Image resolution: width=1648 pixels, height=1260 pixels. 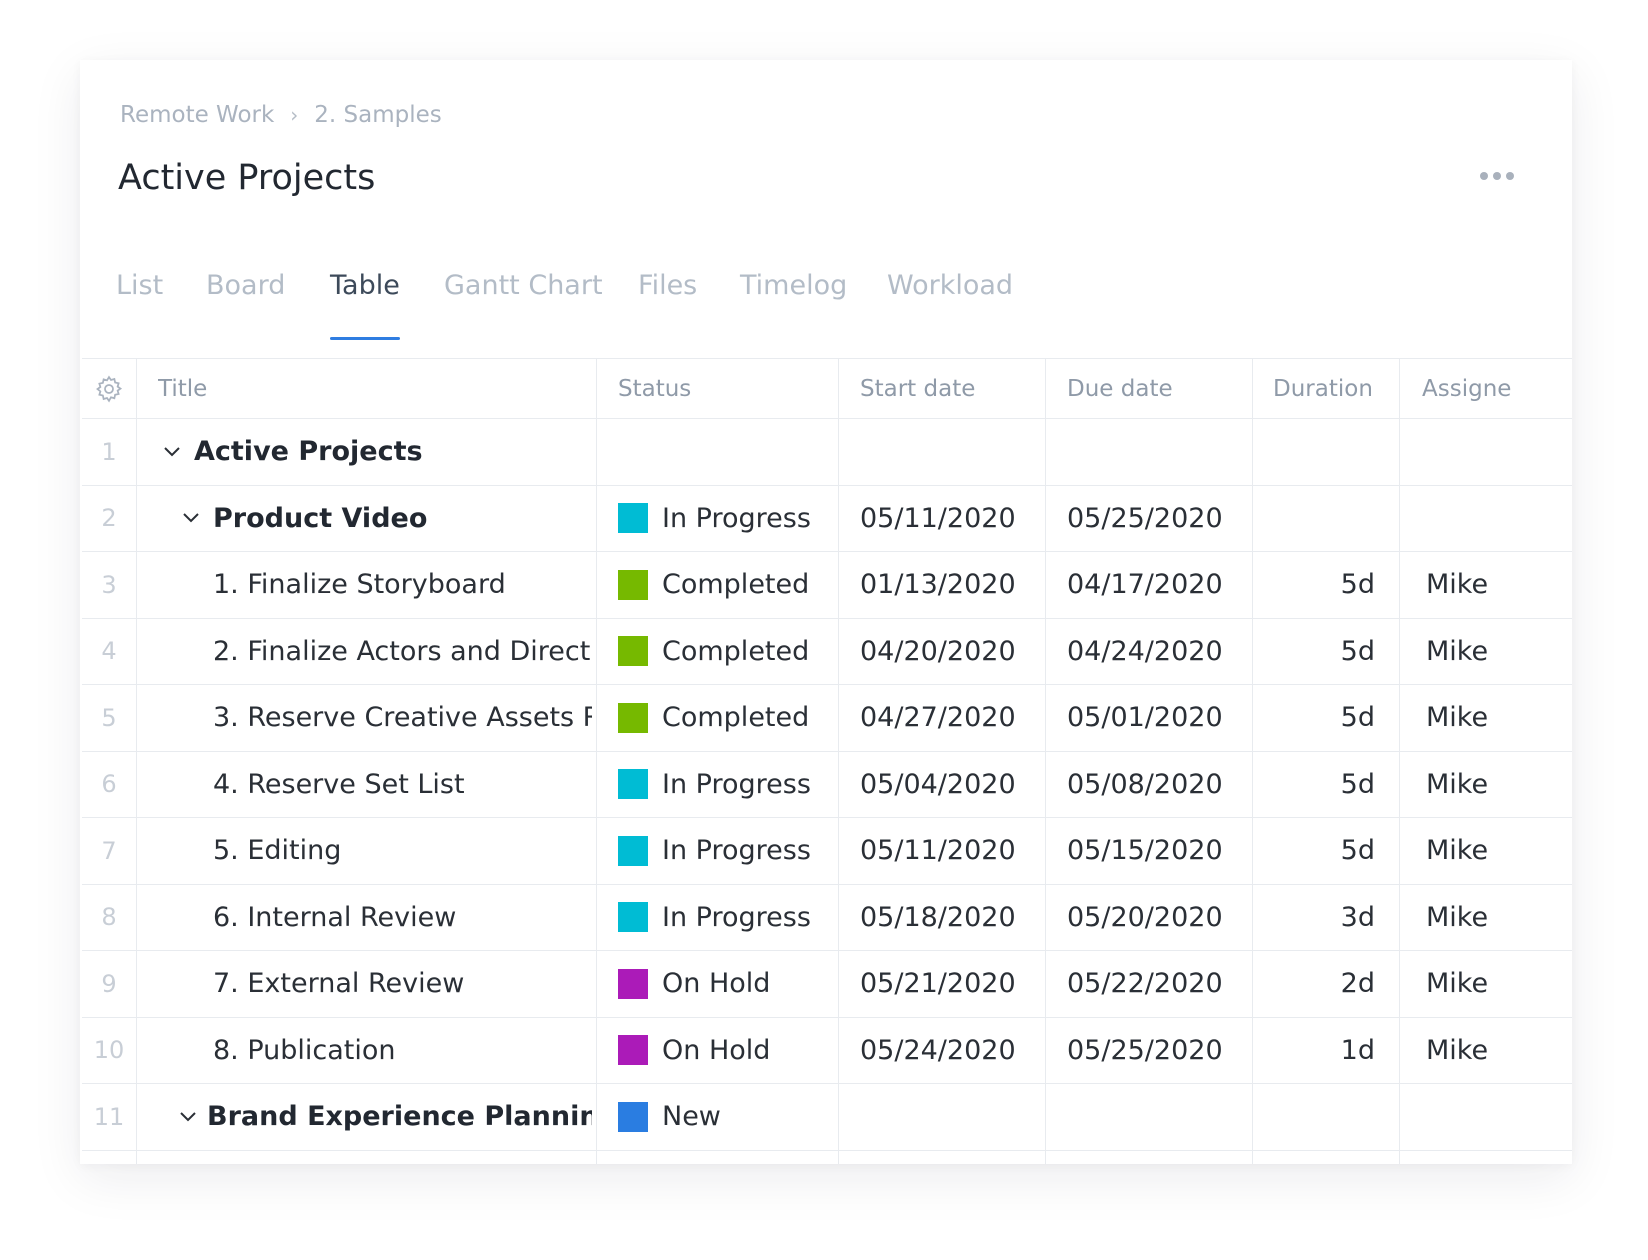 I want to click on column-settings-button, so click(x=109, y=388).